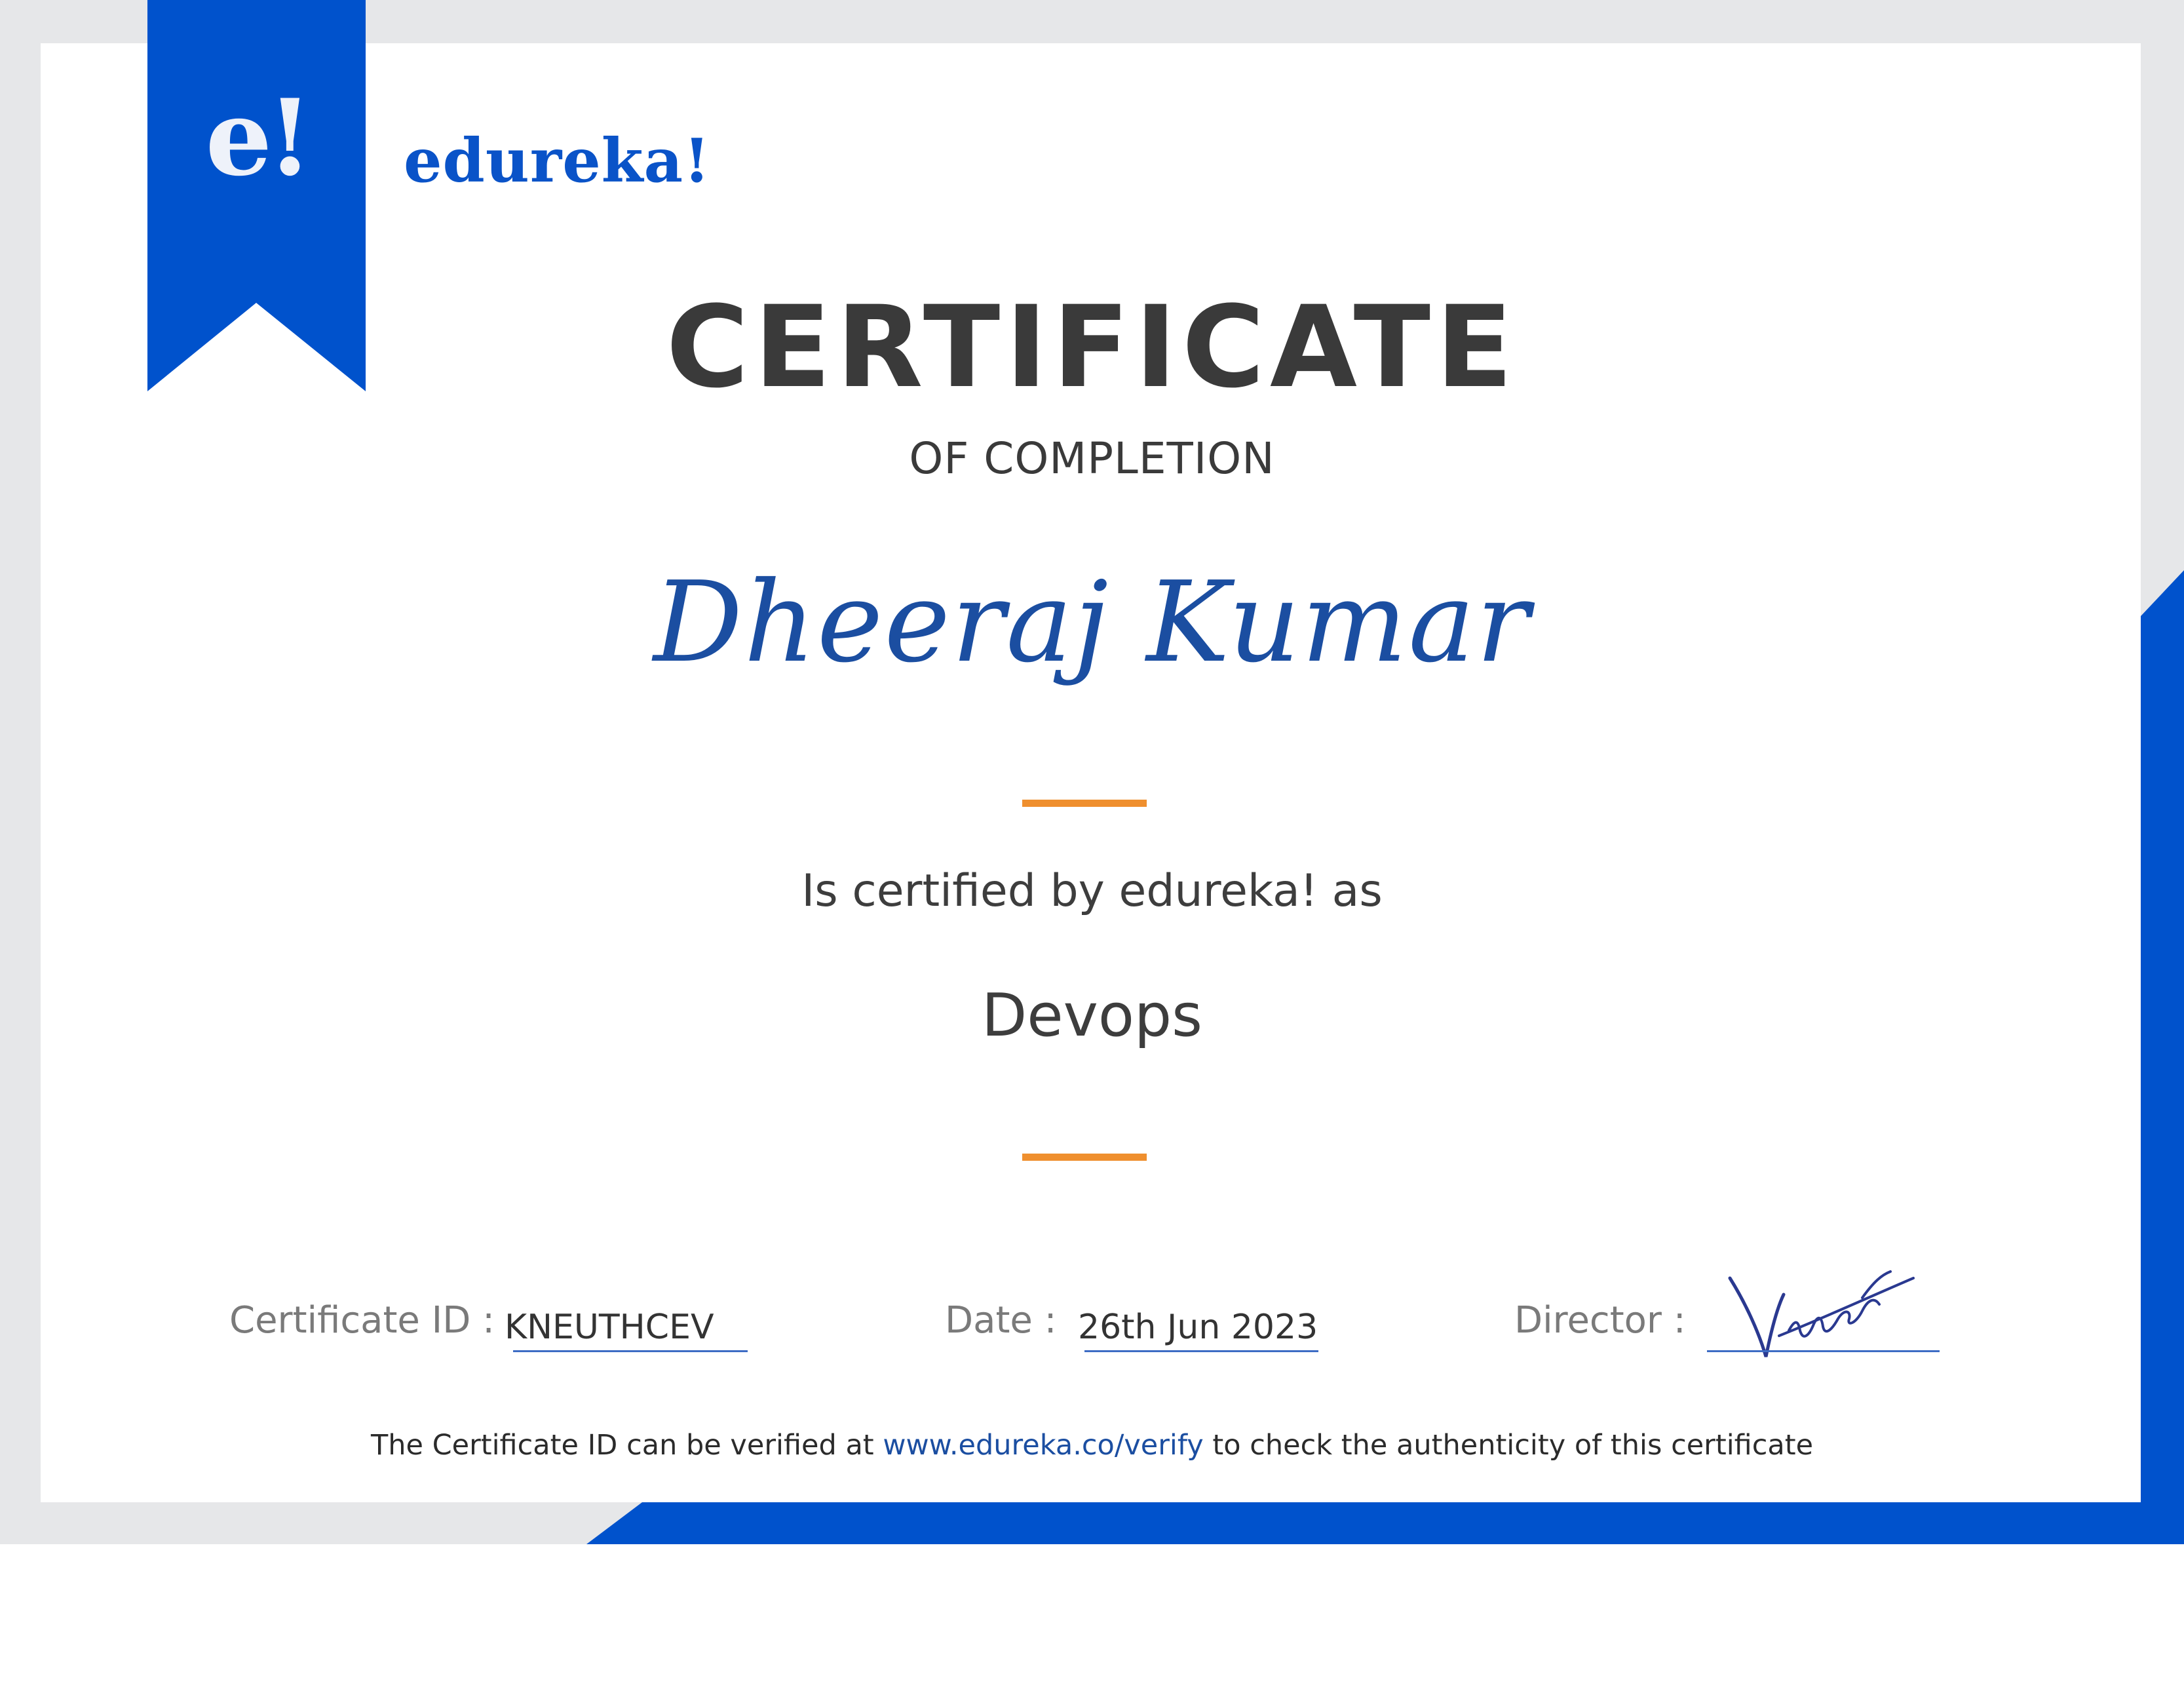 The height and width of the screenshot is (1693, 2184). What do you see at coordinates (1092, 1015) in the screenshot?
I see `course-name: Devops` at bounding box center [1092, 1015].